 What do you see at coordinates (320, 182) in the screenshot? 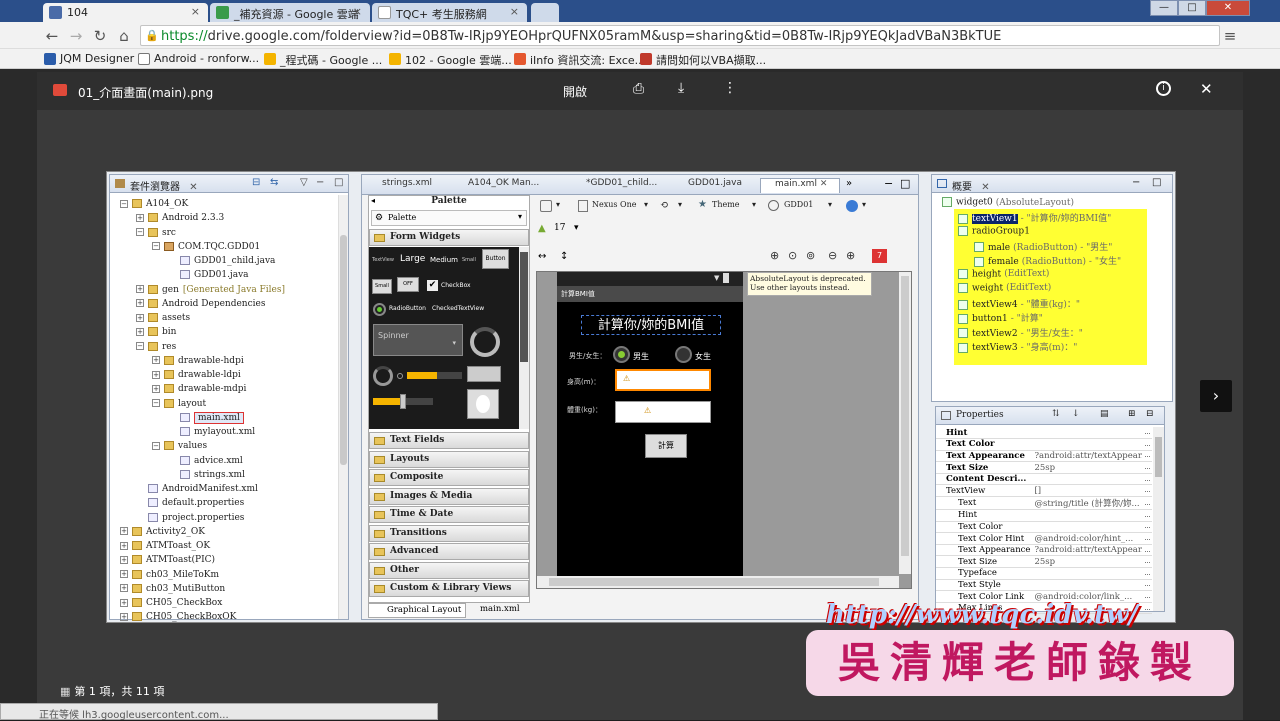
I see `minimize-view-icon: −` at bounding box center [320, 182].